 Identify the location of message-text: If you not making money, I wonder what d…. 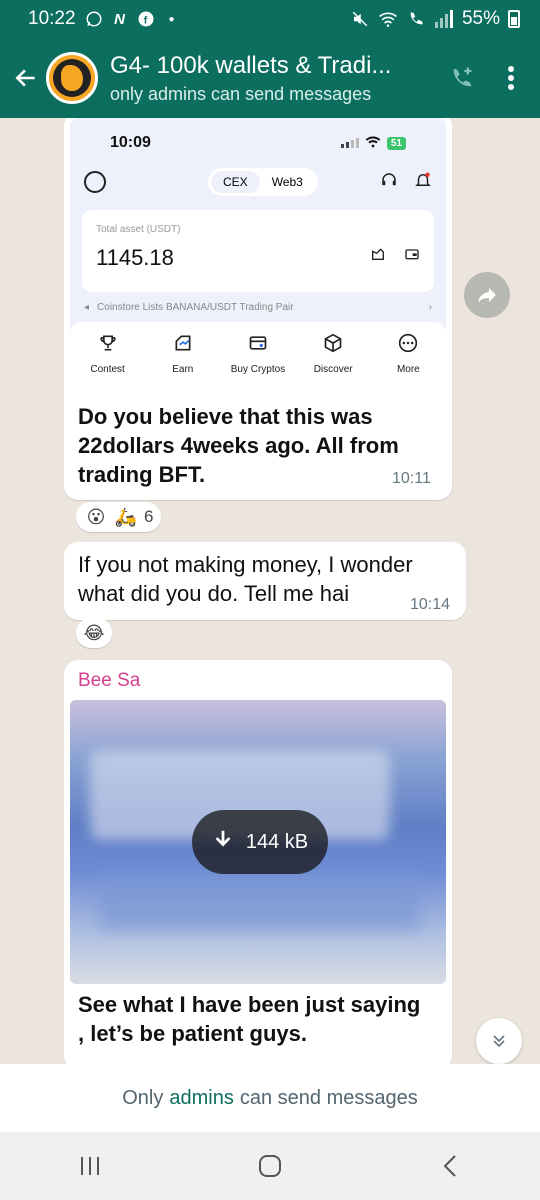
(265, 581).